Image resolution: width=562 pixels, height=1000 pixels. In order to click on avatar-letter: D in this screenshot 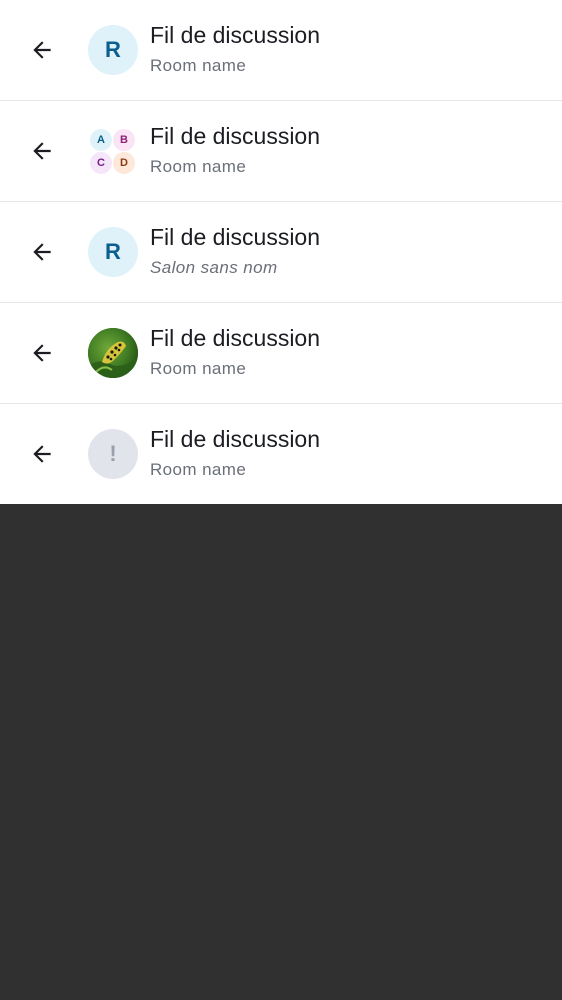, I will do `click(124, 163)`.